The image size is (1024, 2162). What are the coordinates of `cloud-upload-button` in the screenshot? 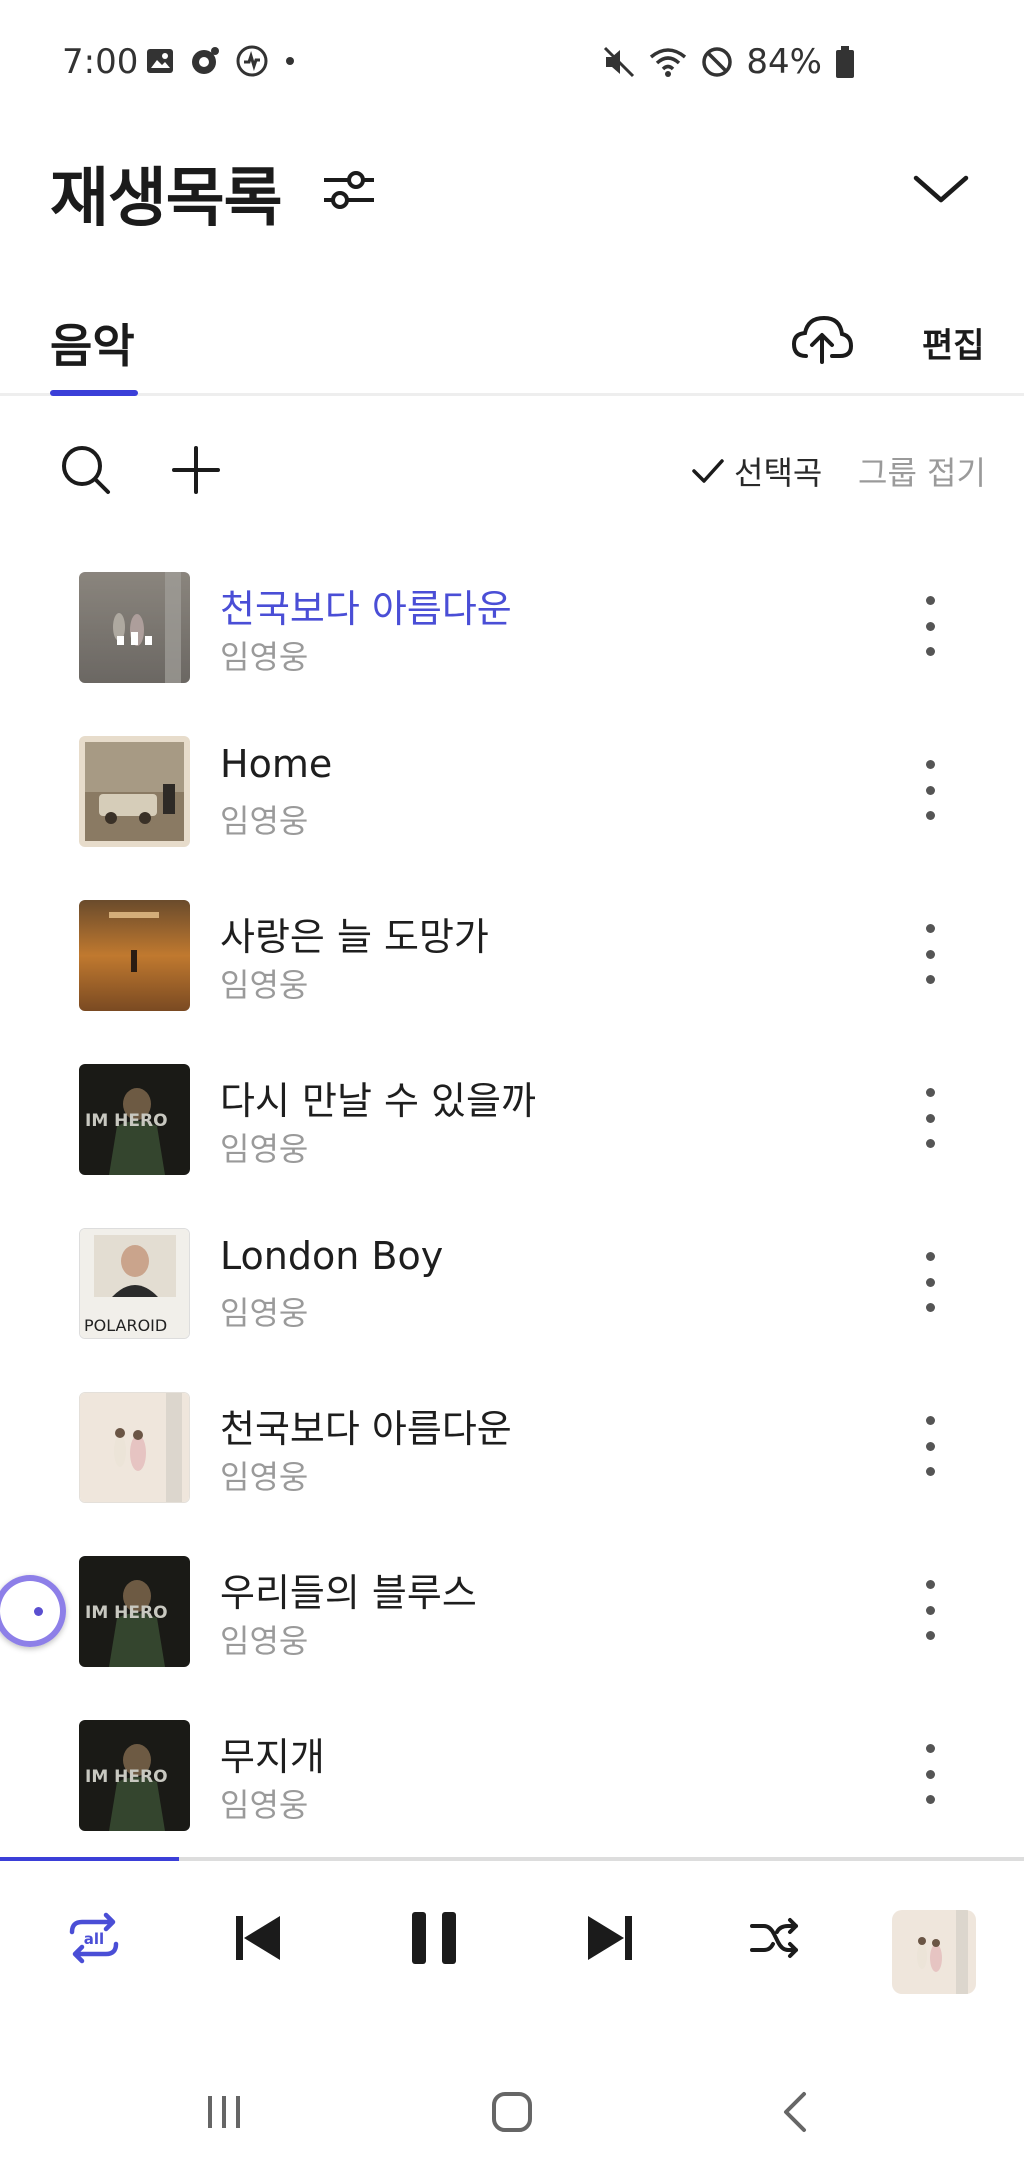 It's located at (822, 340).